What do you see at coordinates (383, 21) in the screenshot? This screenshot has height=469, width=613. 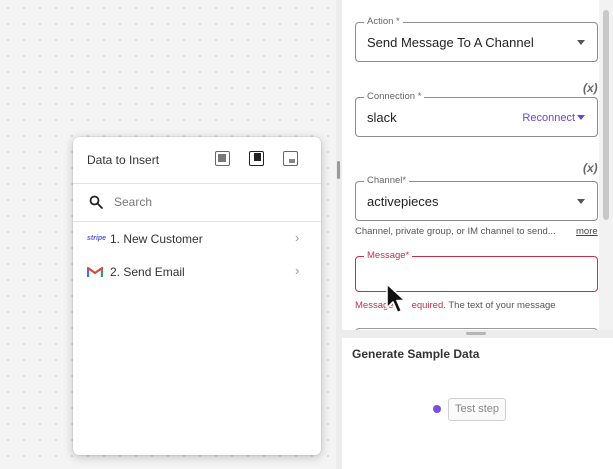 I see `action-label: Action *` at bounding box center [383, 21].